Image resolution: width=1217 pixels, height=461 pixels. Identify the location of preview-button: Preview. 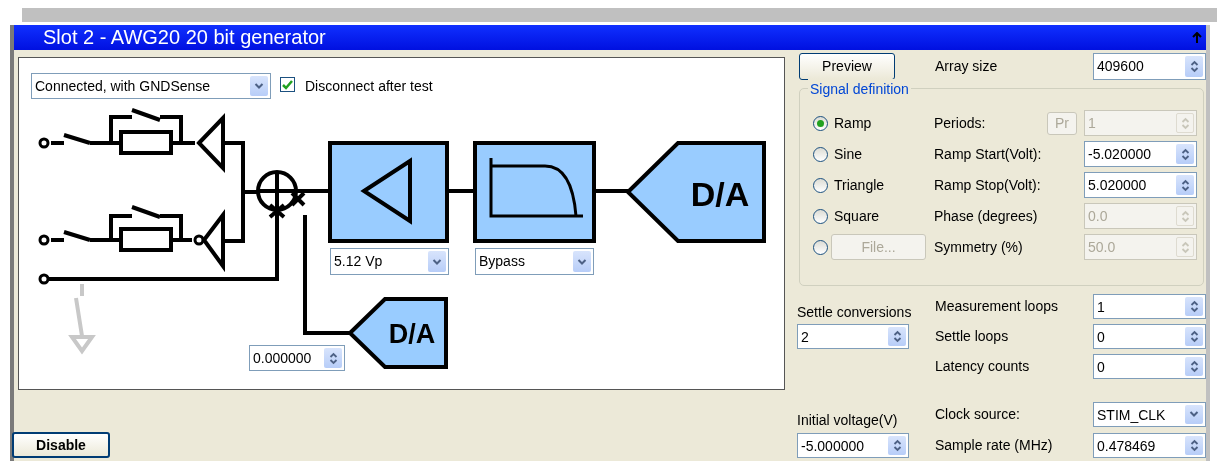
(847, 66).